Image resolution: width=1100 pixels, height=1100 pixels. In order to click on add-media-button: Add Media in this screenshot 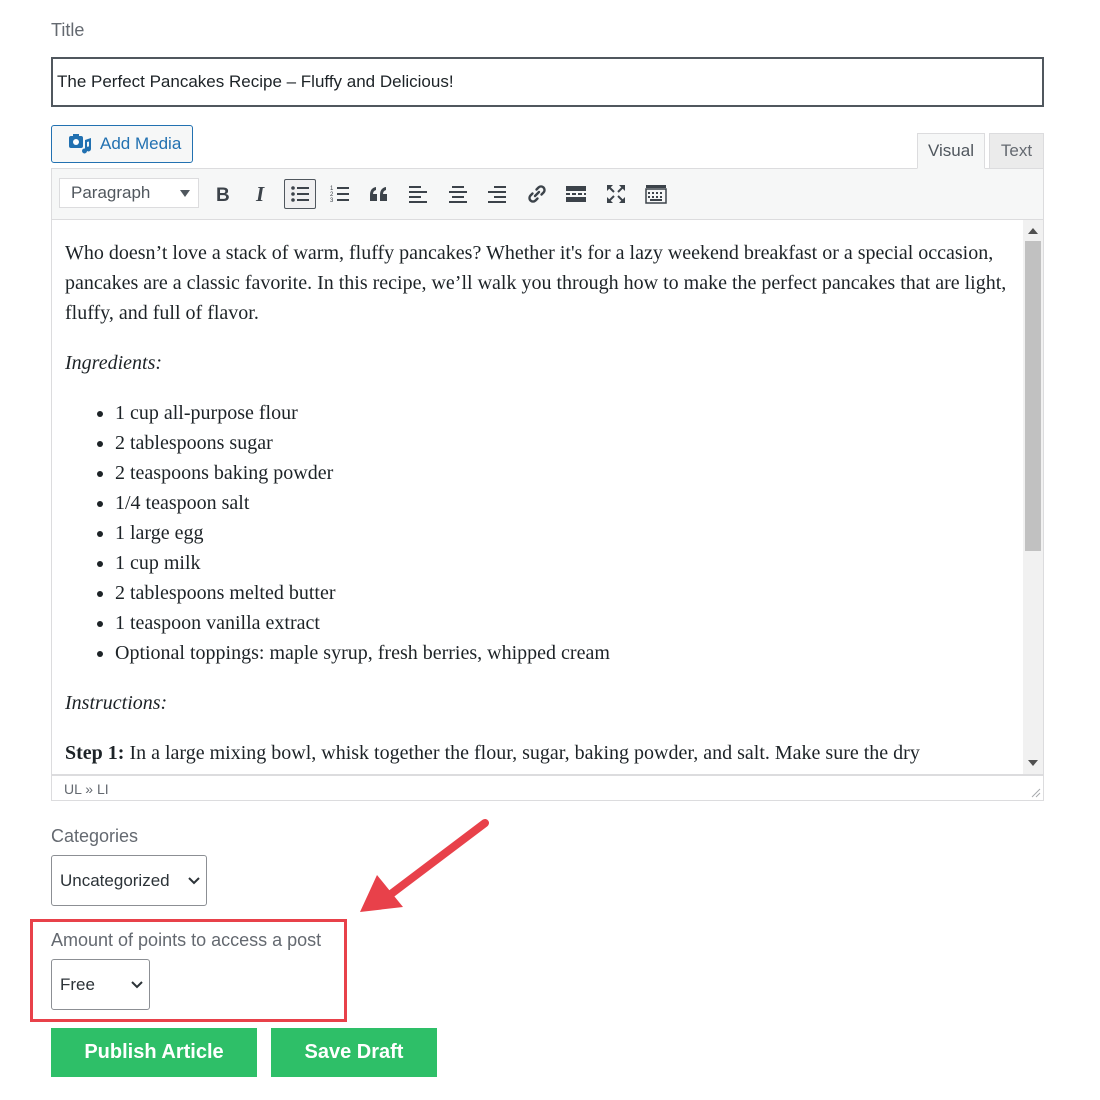, I will do `click(122, 144)`.